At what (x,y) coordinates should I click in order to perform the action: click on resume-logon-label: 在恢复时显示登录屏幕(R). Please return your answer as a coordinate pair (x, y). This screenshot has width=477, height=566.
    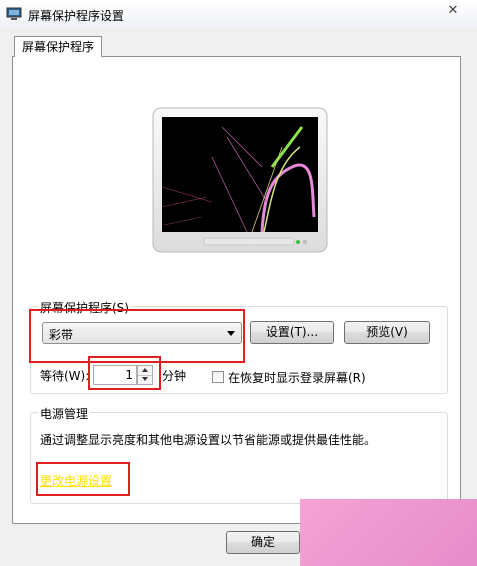
    Looking at the image, I should click on (297, 378).